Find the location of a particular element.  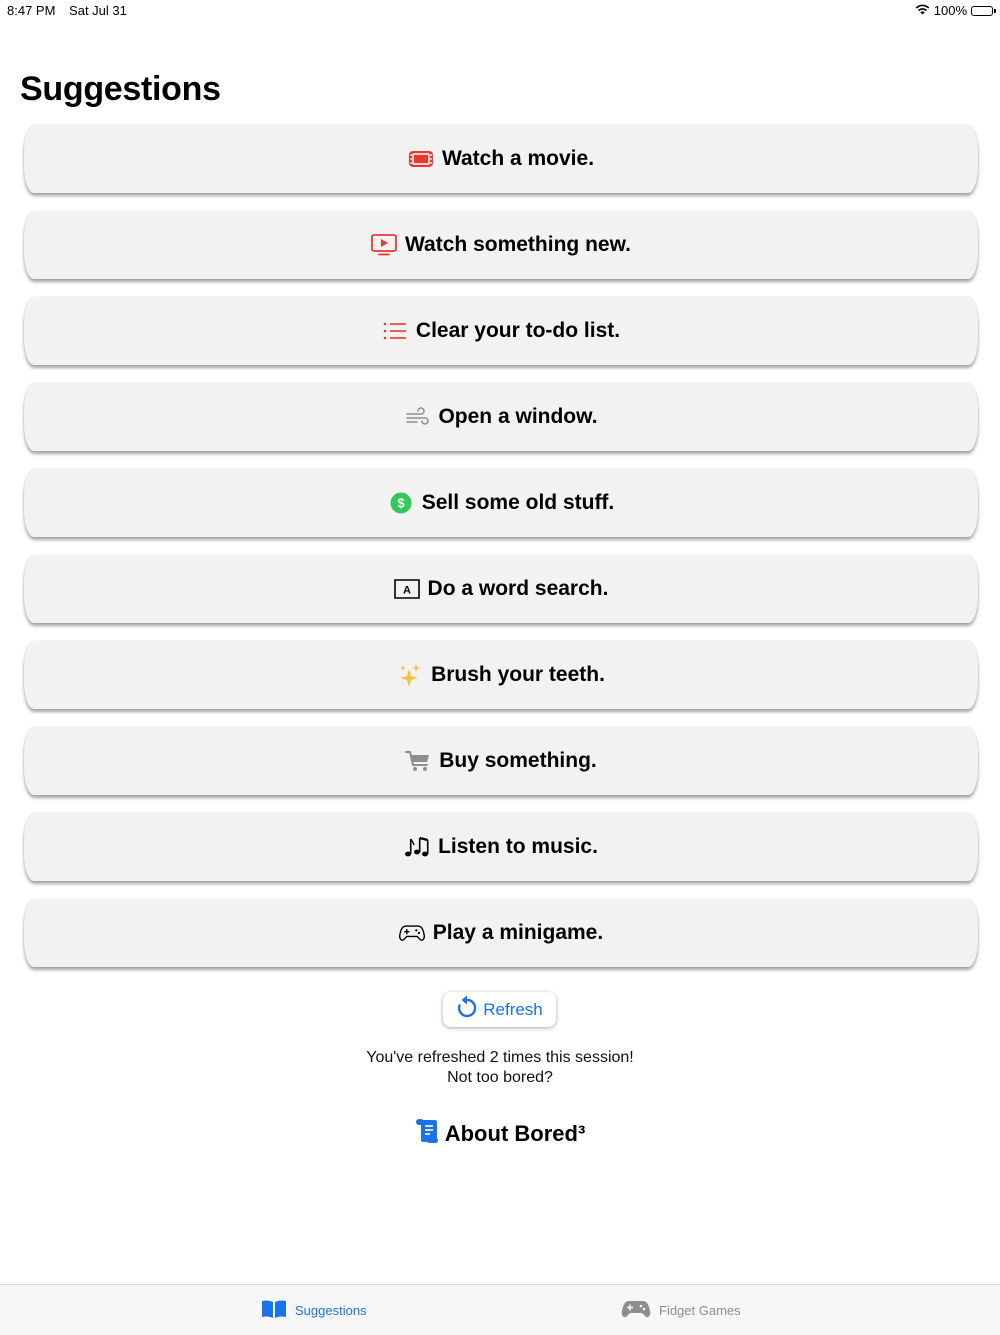

sparkles-icon is located at coordinates (410, 675).